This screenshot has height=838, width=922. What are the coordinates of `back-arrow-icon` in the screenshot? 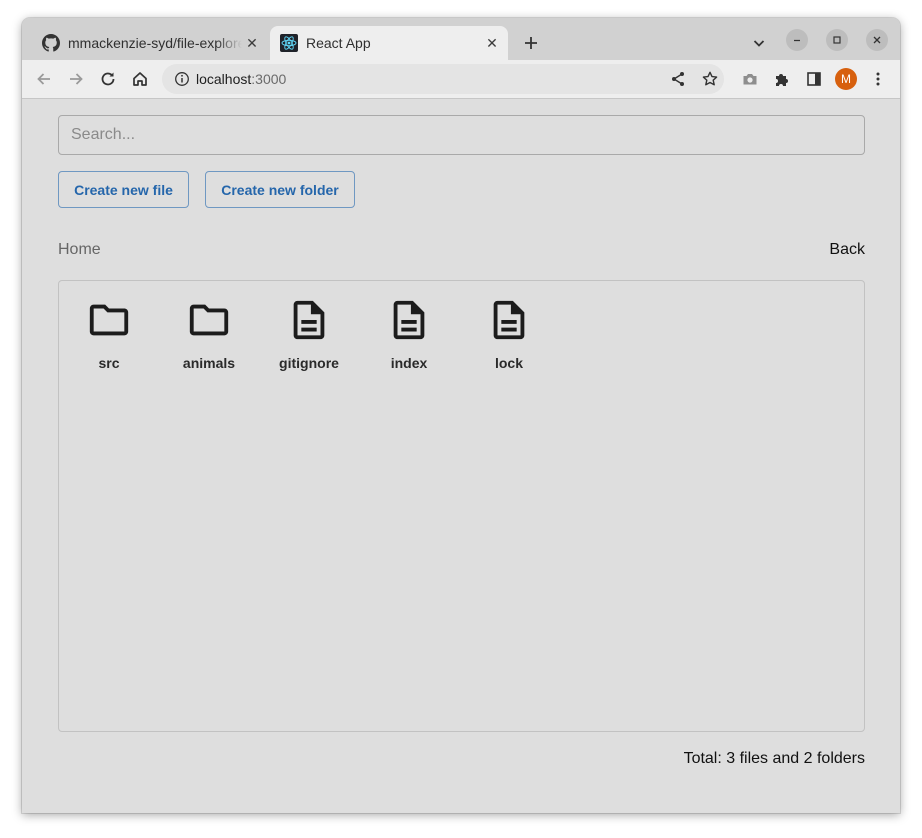 It's located at (44, 79).